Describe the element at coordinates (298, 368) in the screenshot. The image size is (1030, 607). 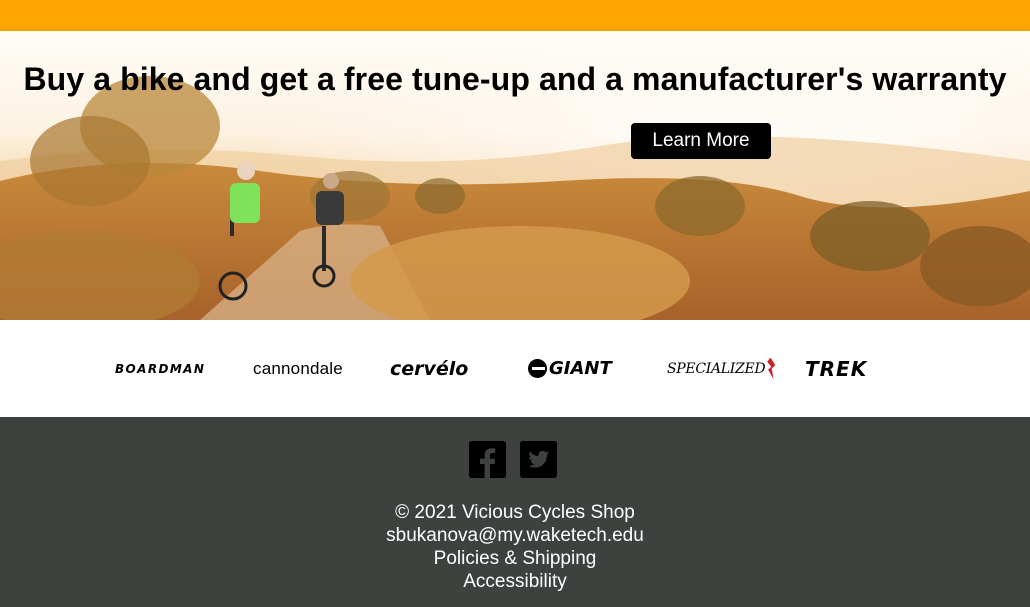
I see `brand-logo-cannondale: cannondale` at that location.